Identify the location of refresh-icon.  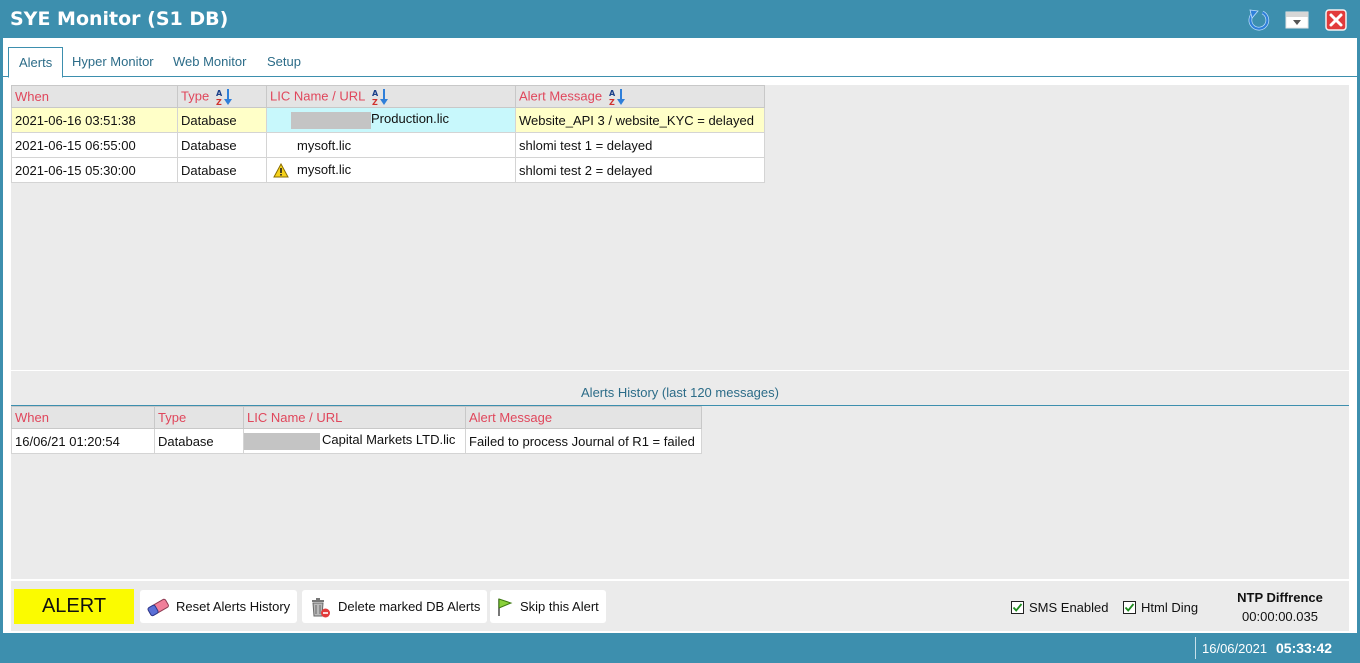
(1259, 20).